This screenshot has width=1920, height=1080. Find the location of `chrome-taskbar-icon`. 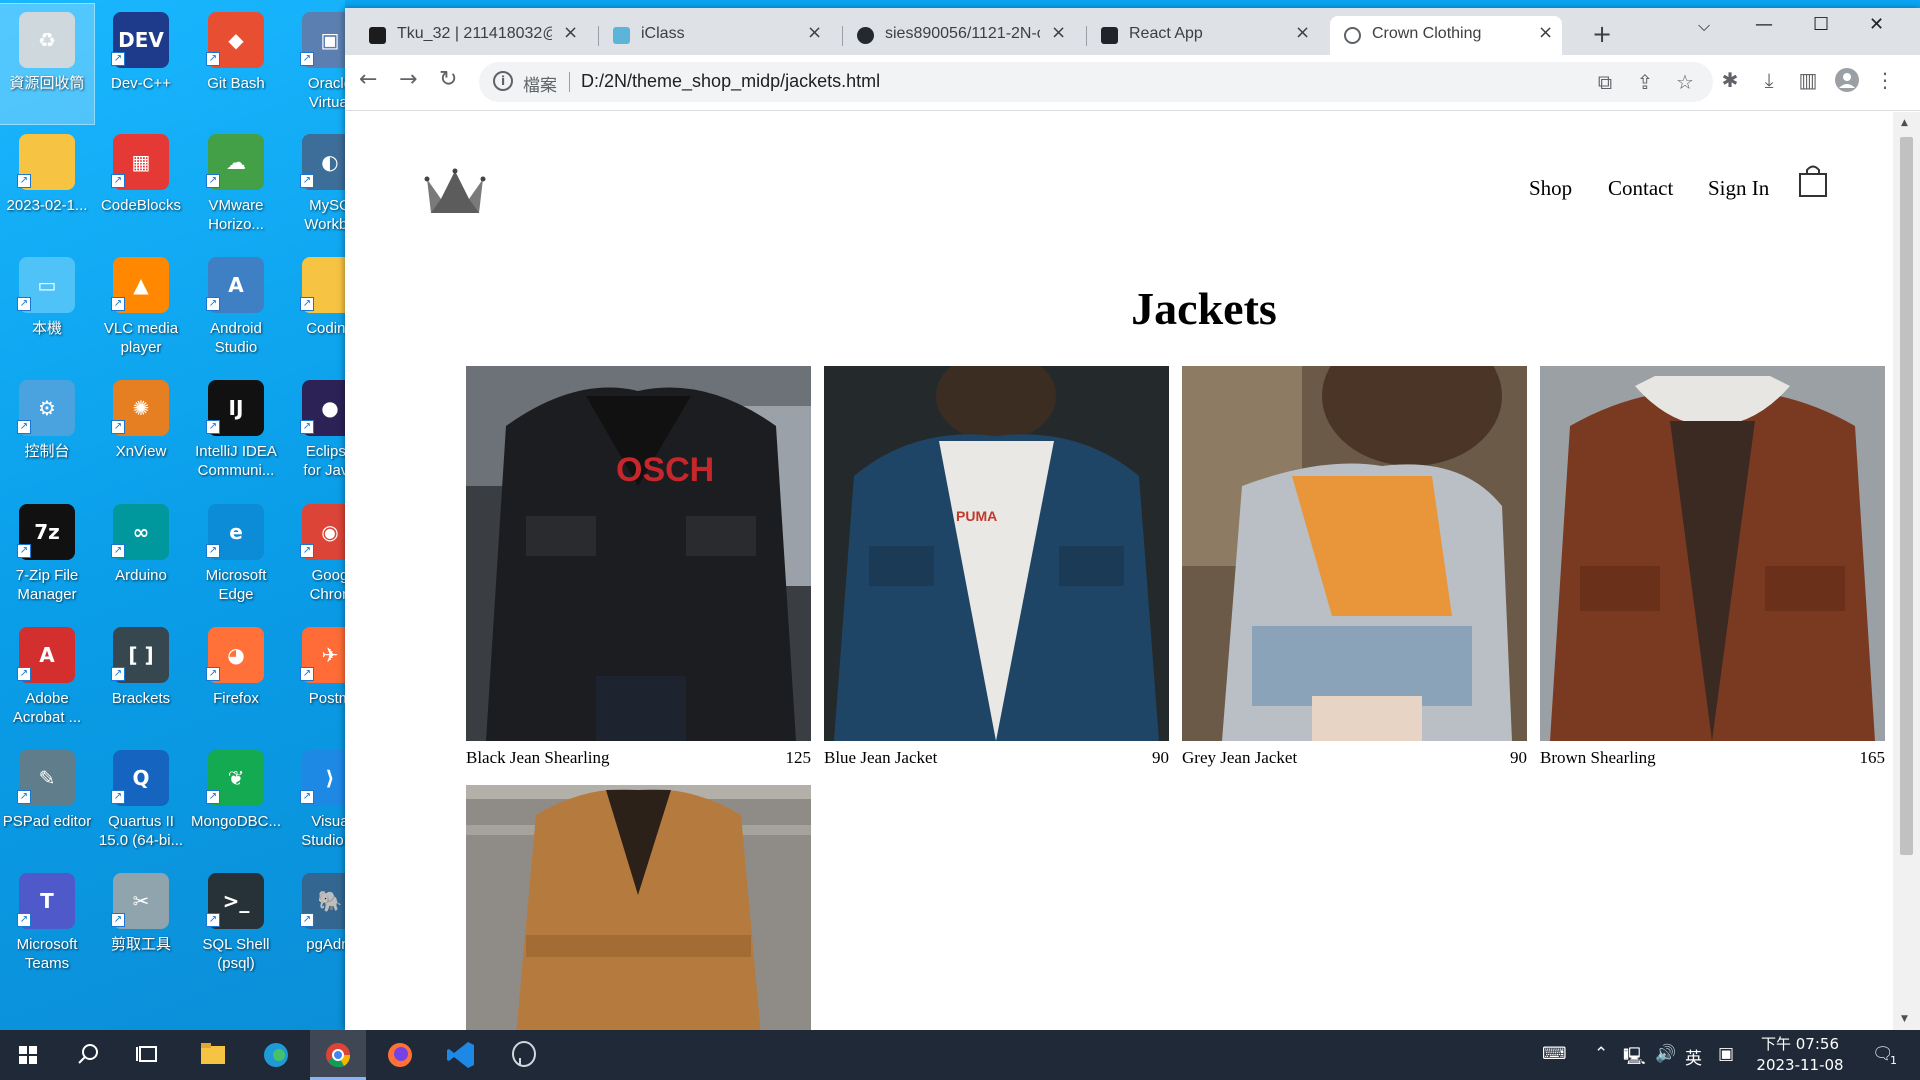

chrome-taskbar-icon is located at coordinates (338, 1055).